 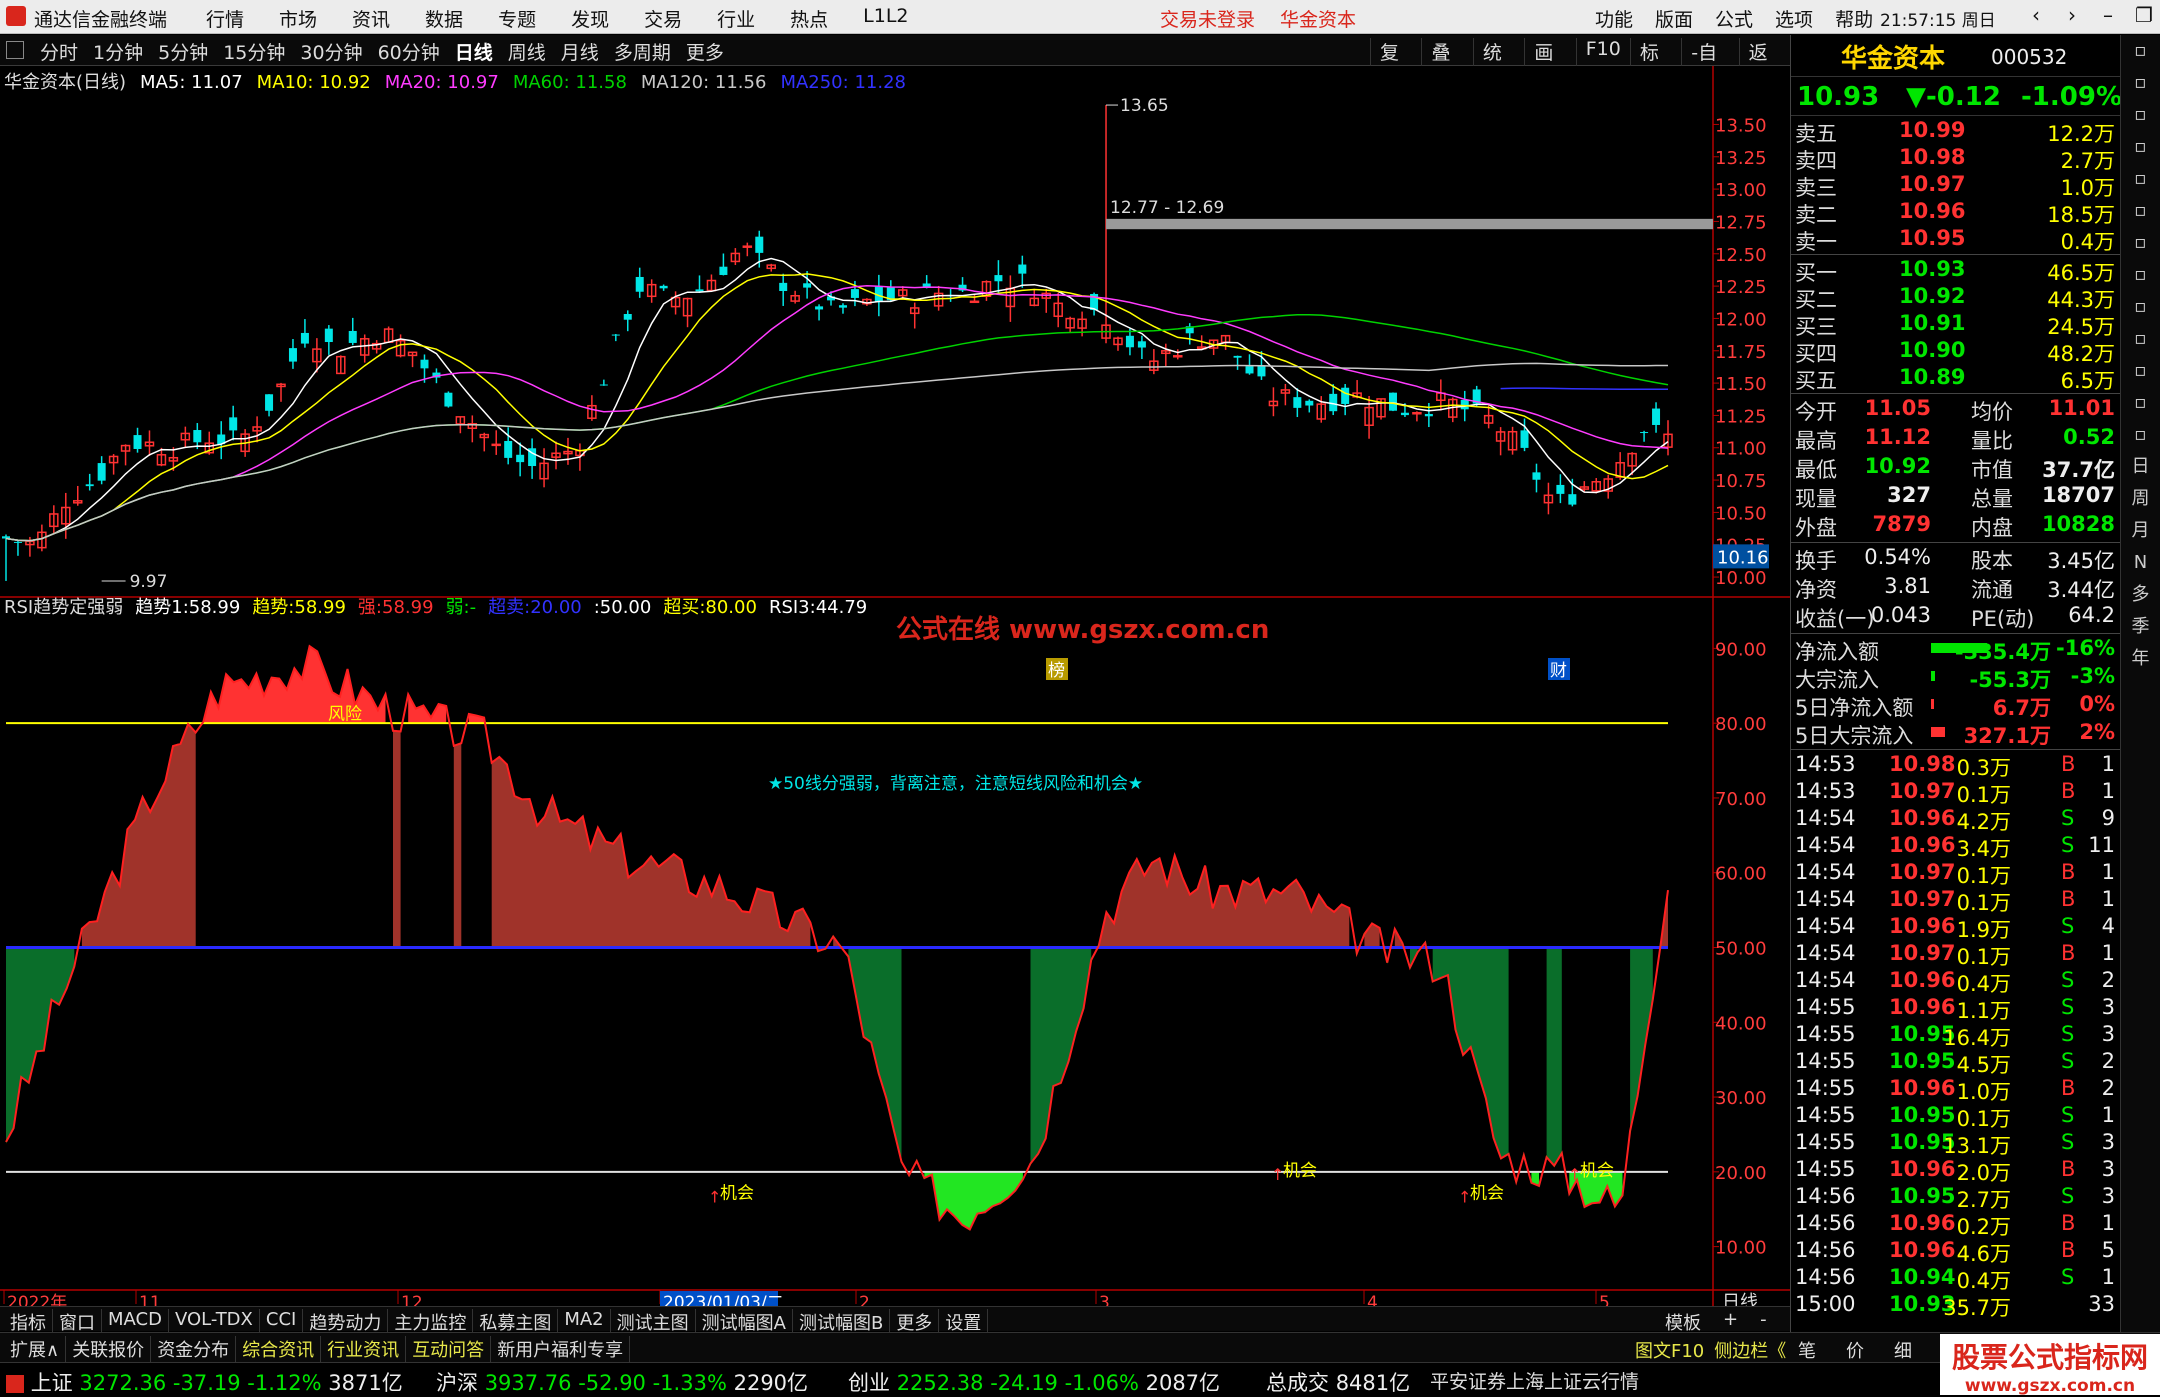 I want to click on brand-watermark: 股票公式指标网 www.gszx.com.cn, so click(x=2050, y=1365).